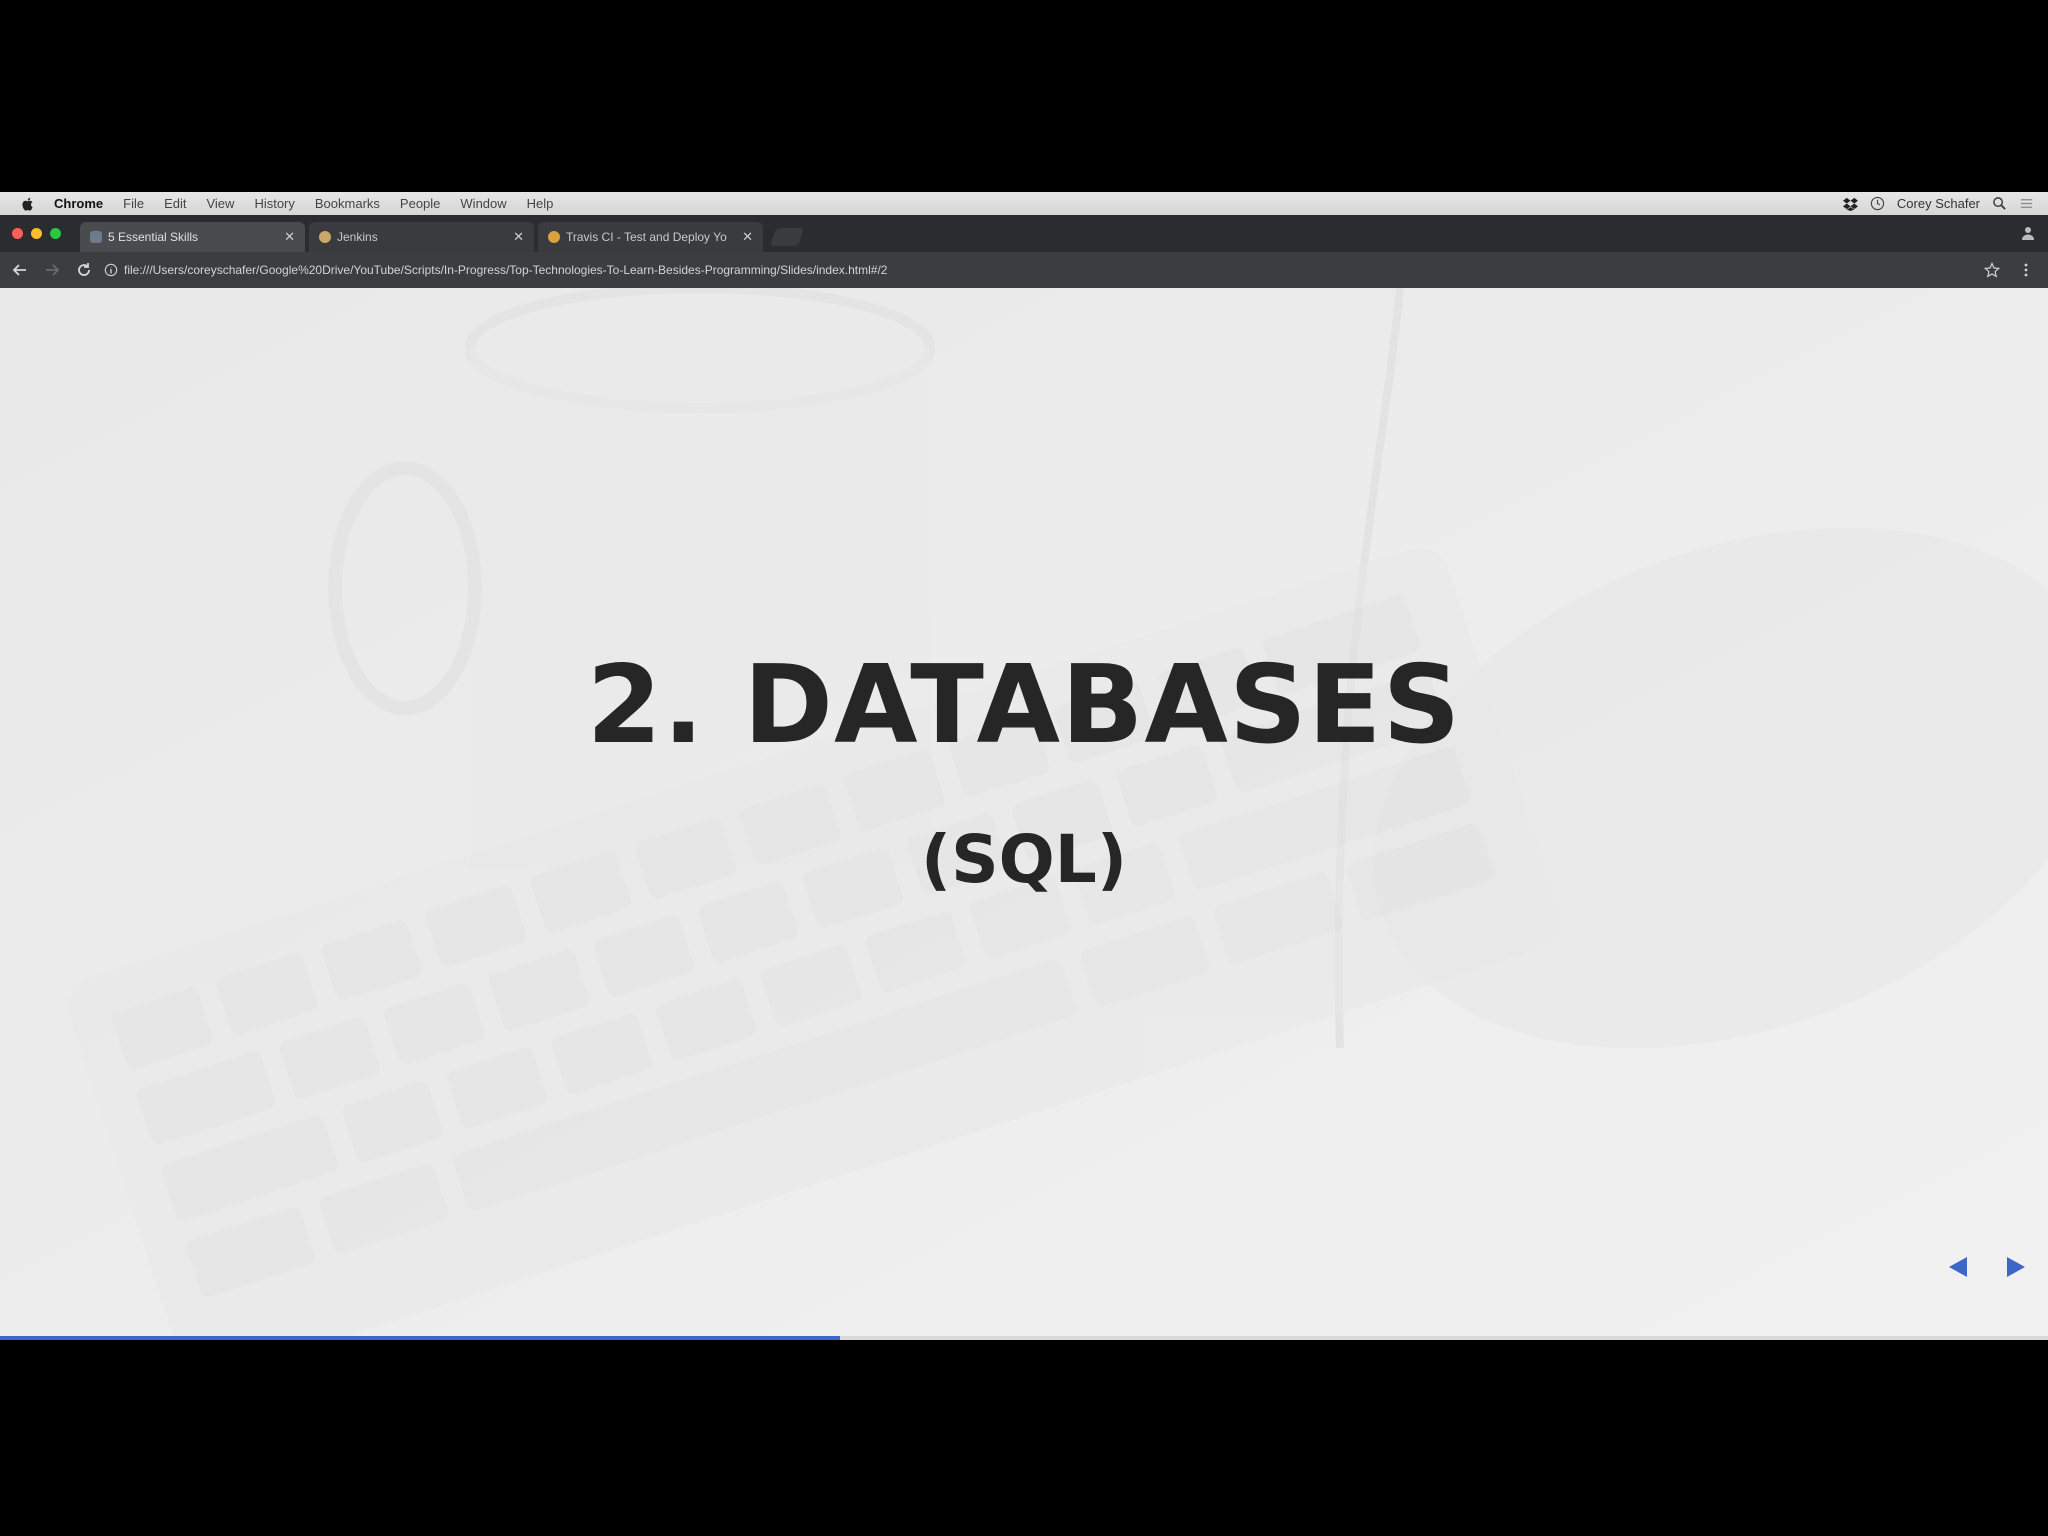 The image size is (2048, 1536). What do you see at coordinates (175, 203) in the screenshot?
I see `menu-edit: Edit` at bounding box center [175, 203].